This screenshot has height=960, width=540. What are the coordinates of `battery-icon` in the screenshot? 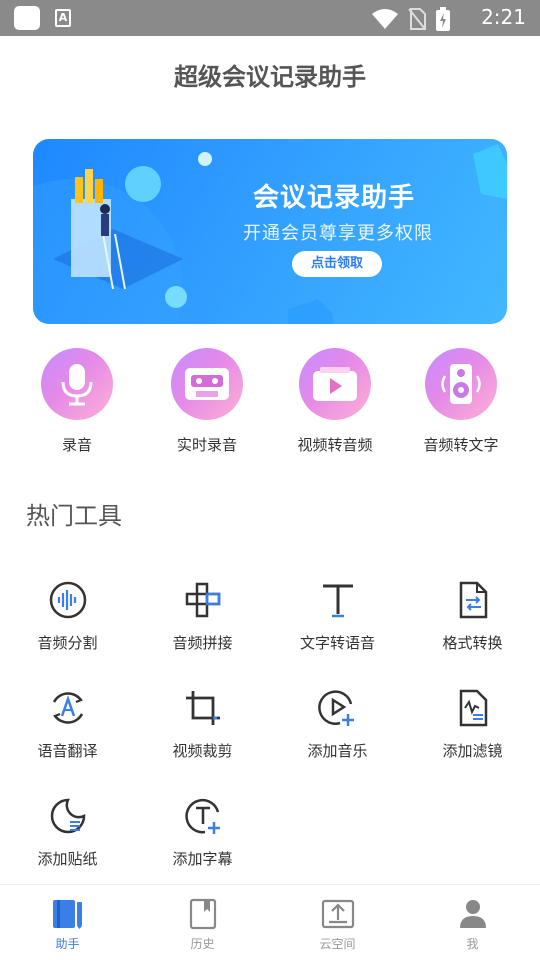 It's located at (443, 19).